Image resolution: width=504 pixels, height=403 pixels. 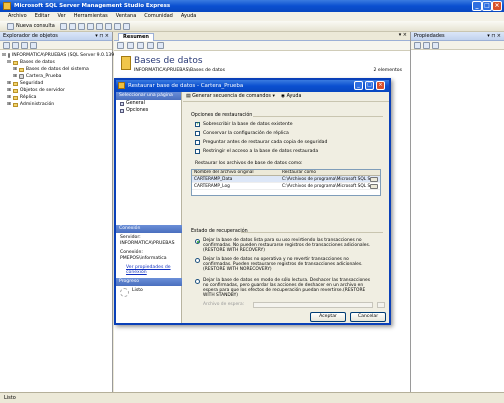 What do you see at coordinates (31, 26) in the screenshot?
I see `new-query-button: Nueva consulta` at bounding box center [31, 26].